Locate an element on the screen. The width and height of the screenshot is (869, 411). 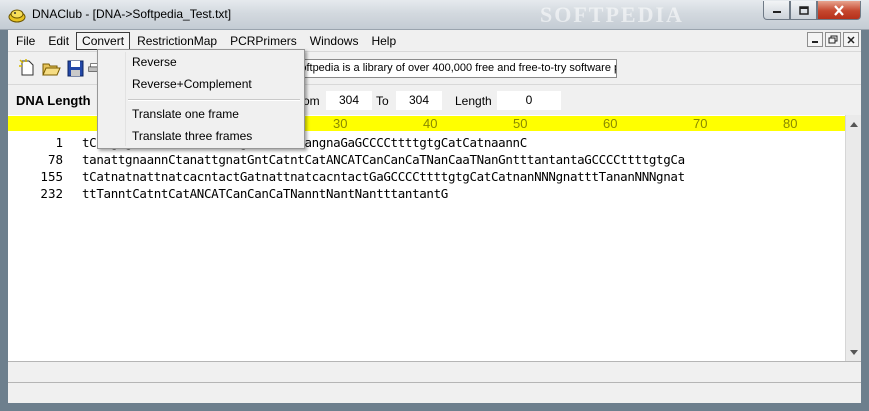
menu-help: Help is located at coordinates (383, 41).